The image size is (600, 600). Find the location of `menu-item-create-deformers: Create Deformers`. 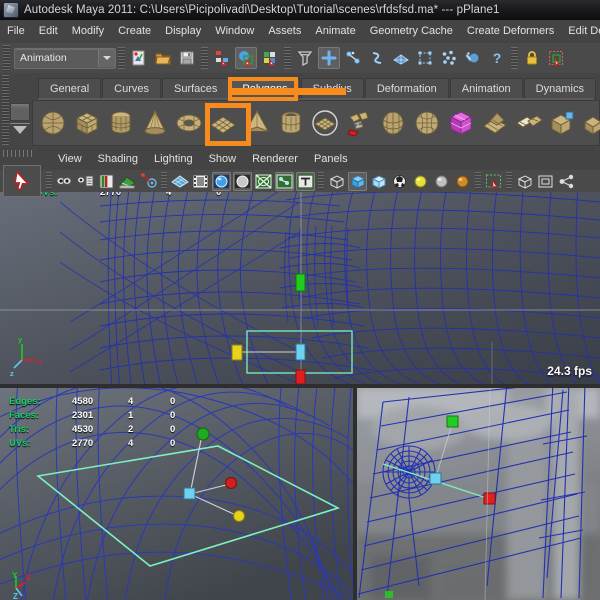

menu-item-create-deformers: Create Deformers is located at coordinates (510, 31).